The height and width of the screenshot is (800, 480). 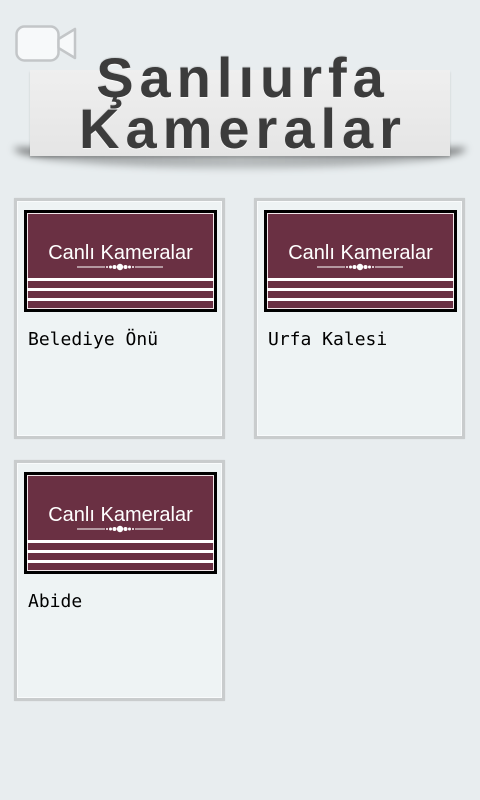 What do you see at coordinates (119, 318) in the screenshot?
I see `camera-card-belediye-onu: Canlı Kameralar Belediye Önü` at bounding box center [119, 318].